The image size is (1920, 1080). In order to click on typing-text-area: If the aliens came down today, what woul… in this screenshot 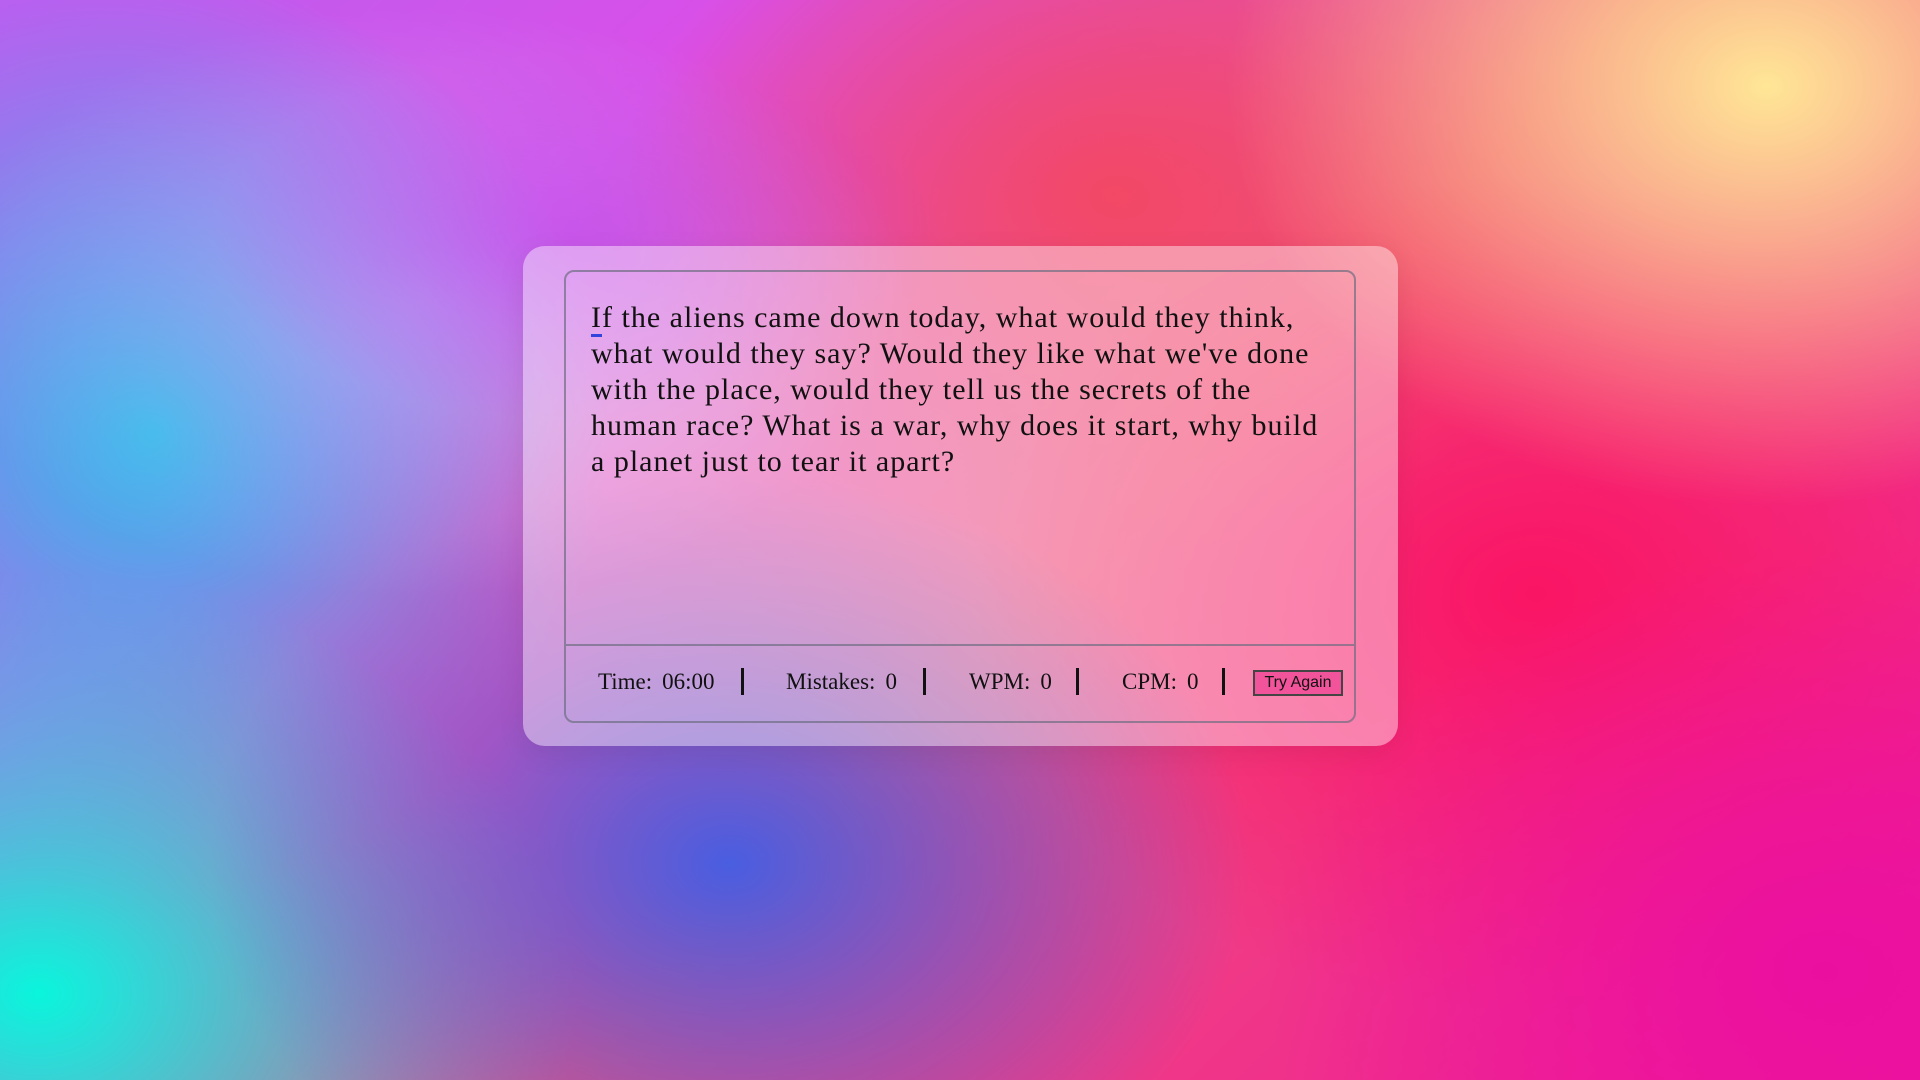, I will do `click(963, 390)`.